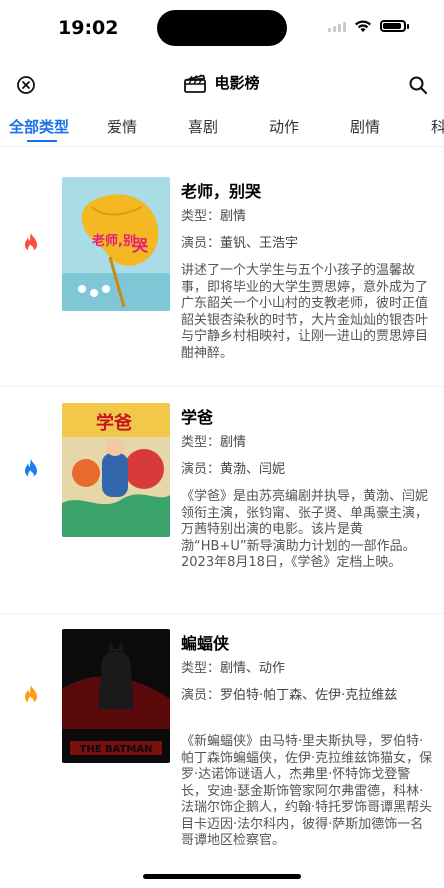  I want to click on movie-title: 学爸, so click(197, 417).